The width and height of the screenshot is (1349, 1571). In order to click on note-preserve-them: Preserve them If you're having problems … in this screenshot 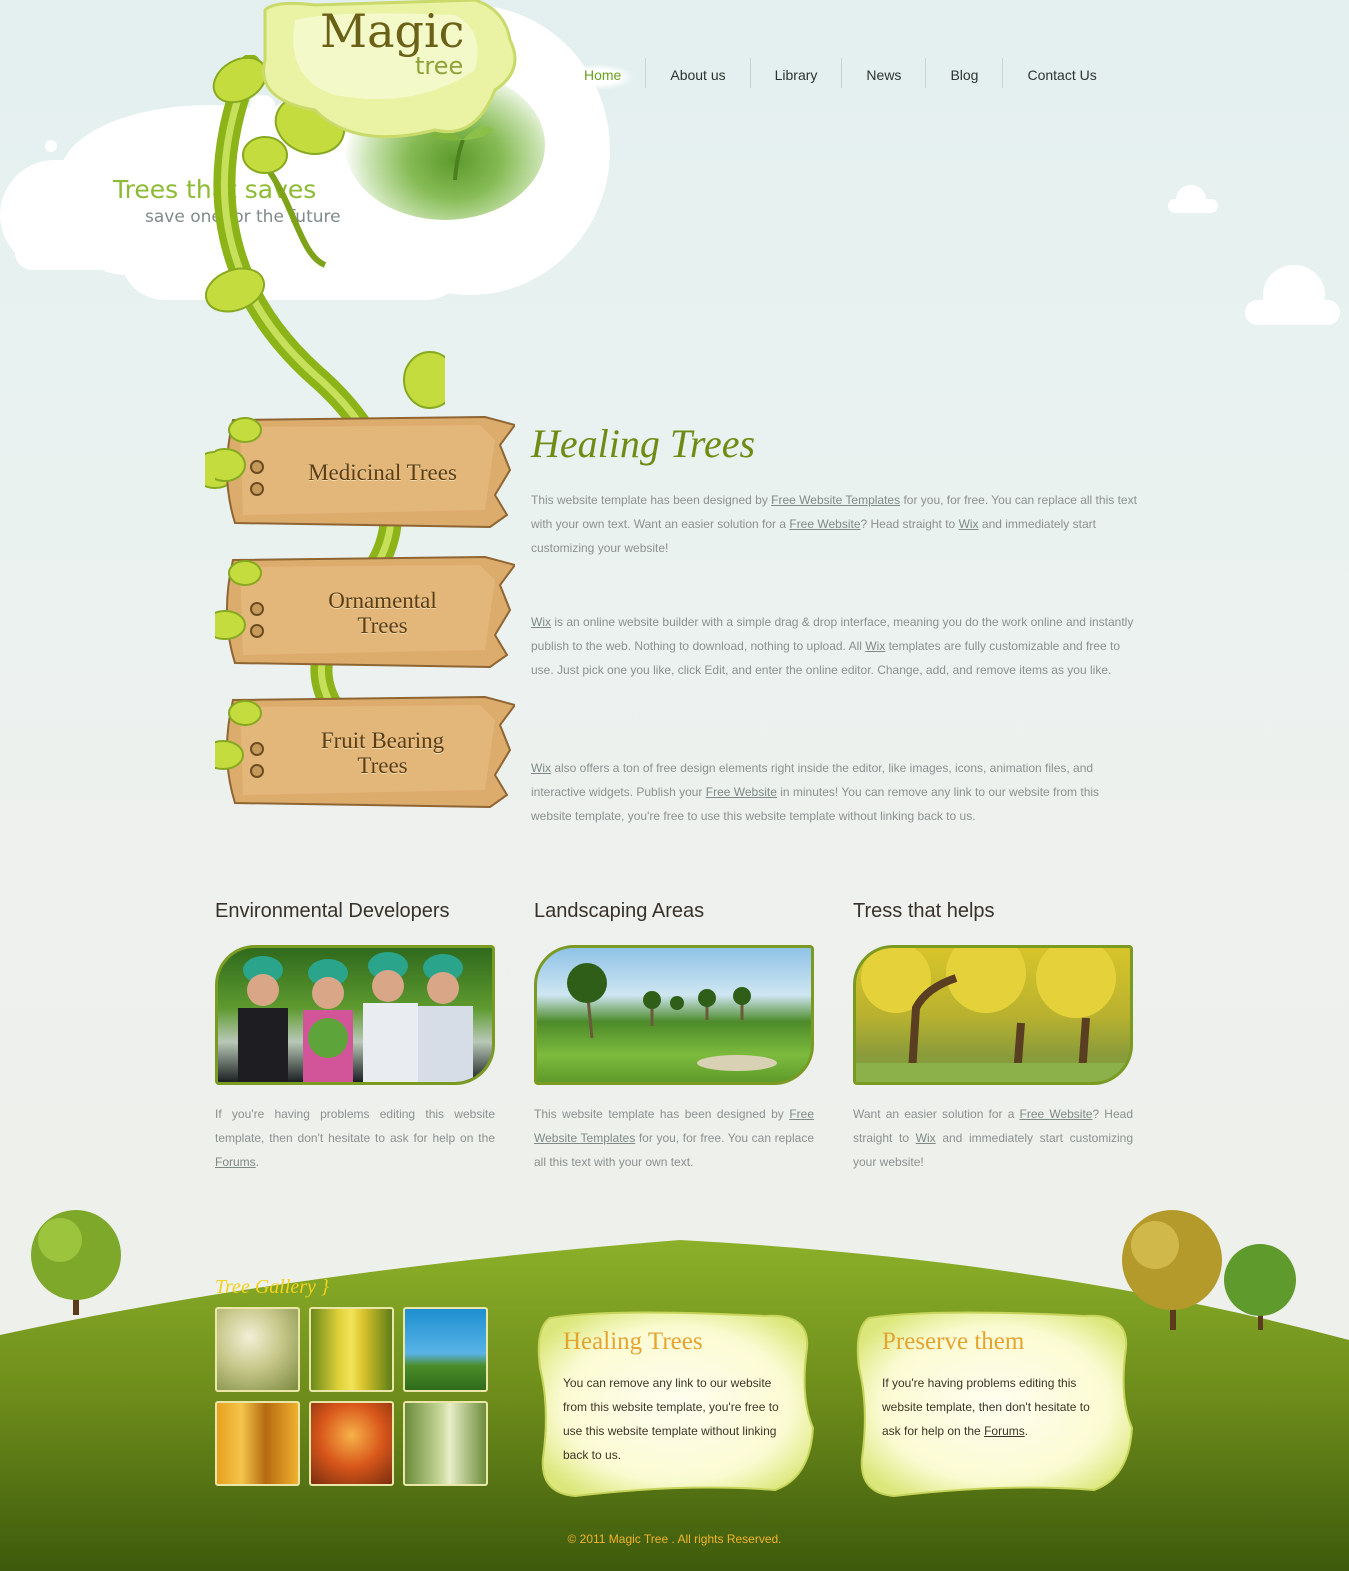, I will do `click(994, 1403)`.